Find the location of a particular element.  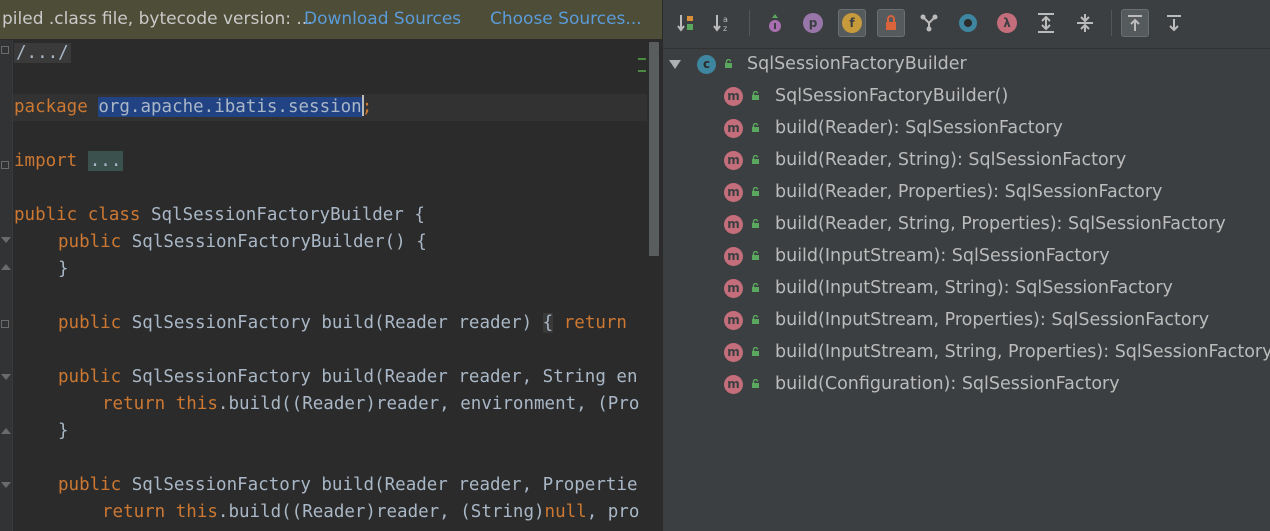

show-lambdas-button: λ is located at coordinates (1007, 23).